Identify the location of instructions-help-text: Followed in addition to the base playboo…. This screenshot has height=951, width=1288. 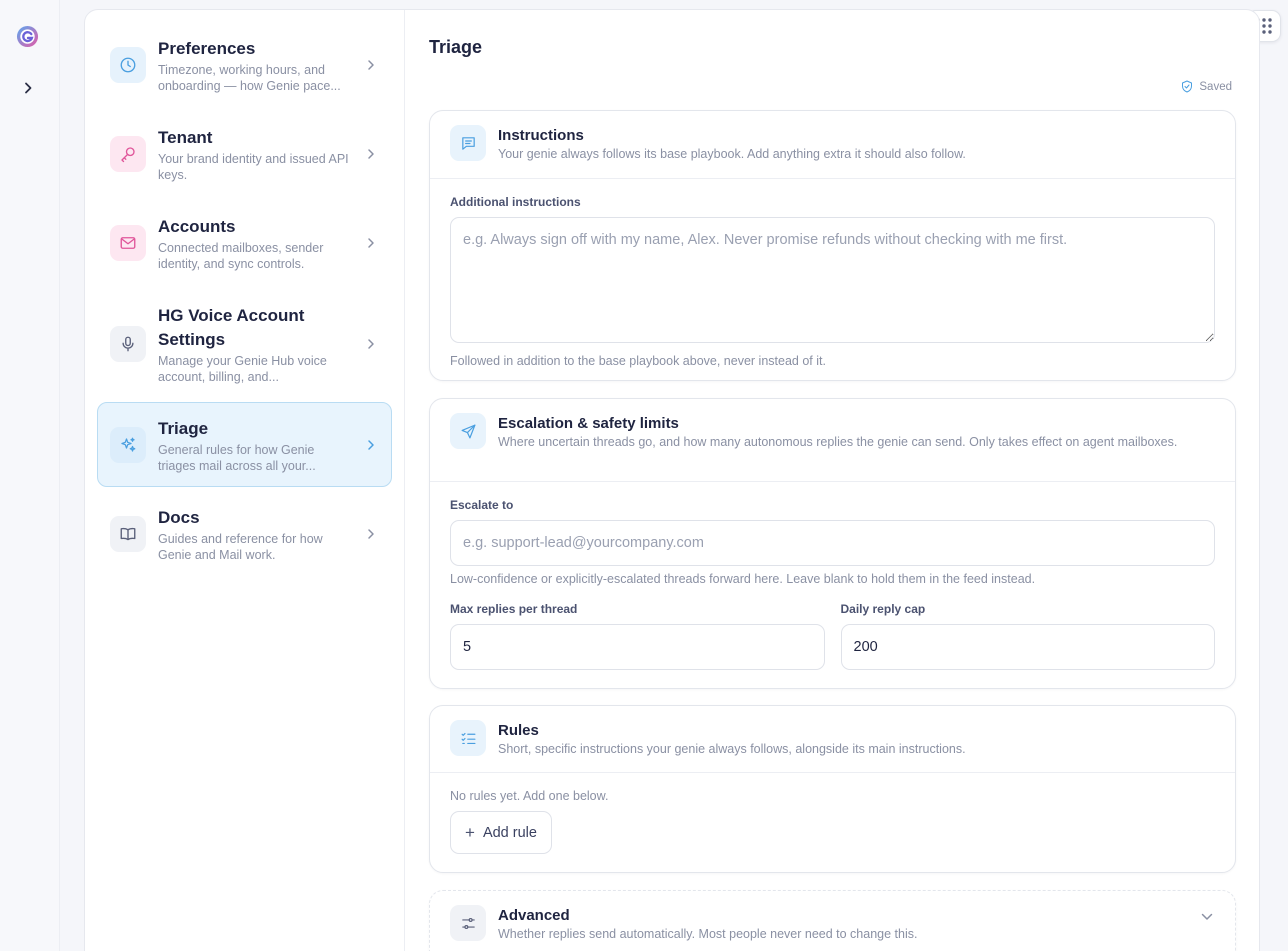
(638, 361).